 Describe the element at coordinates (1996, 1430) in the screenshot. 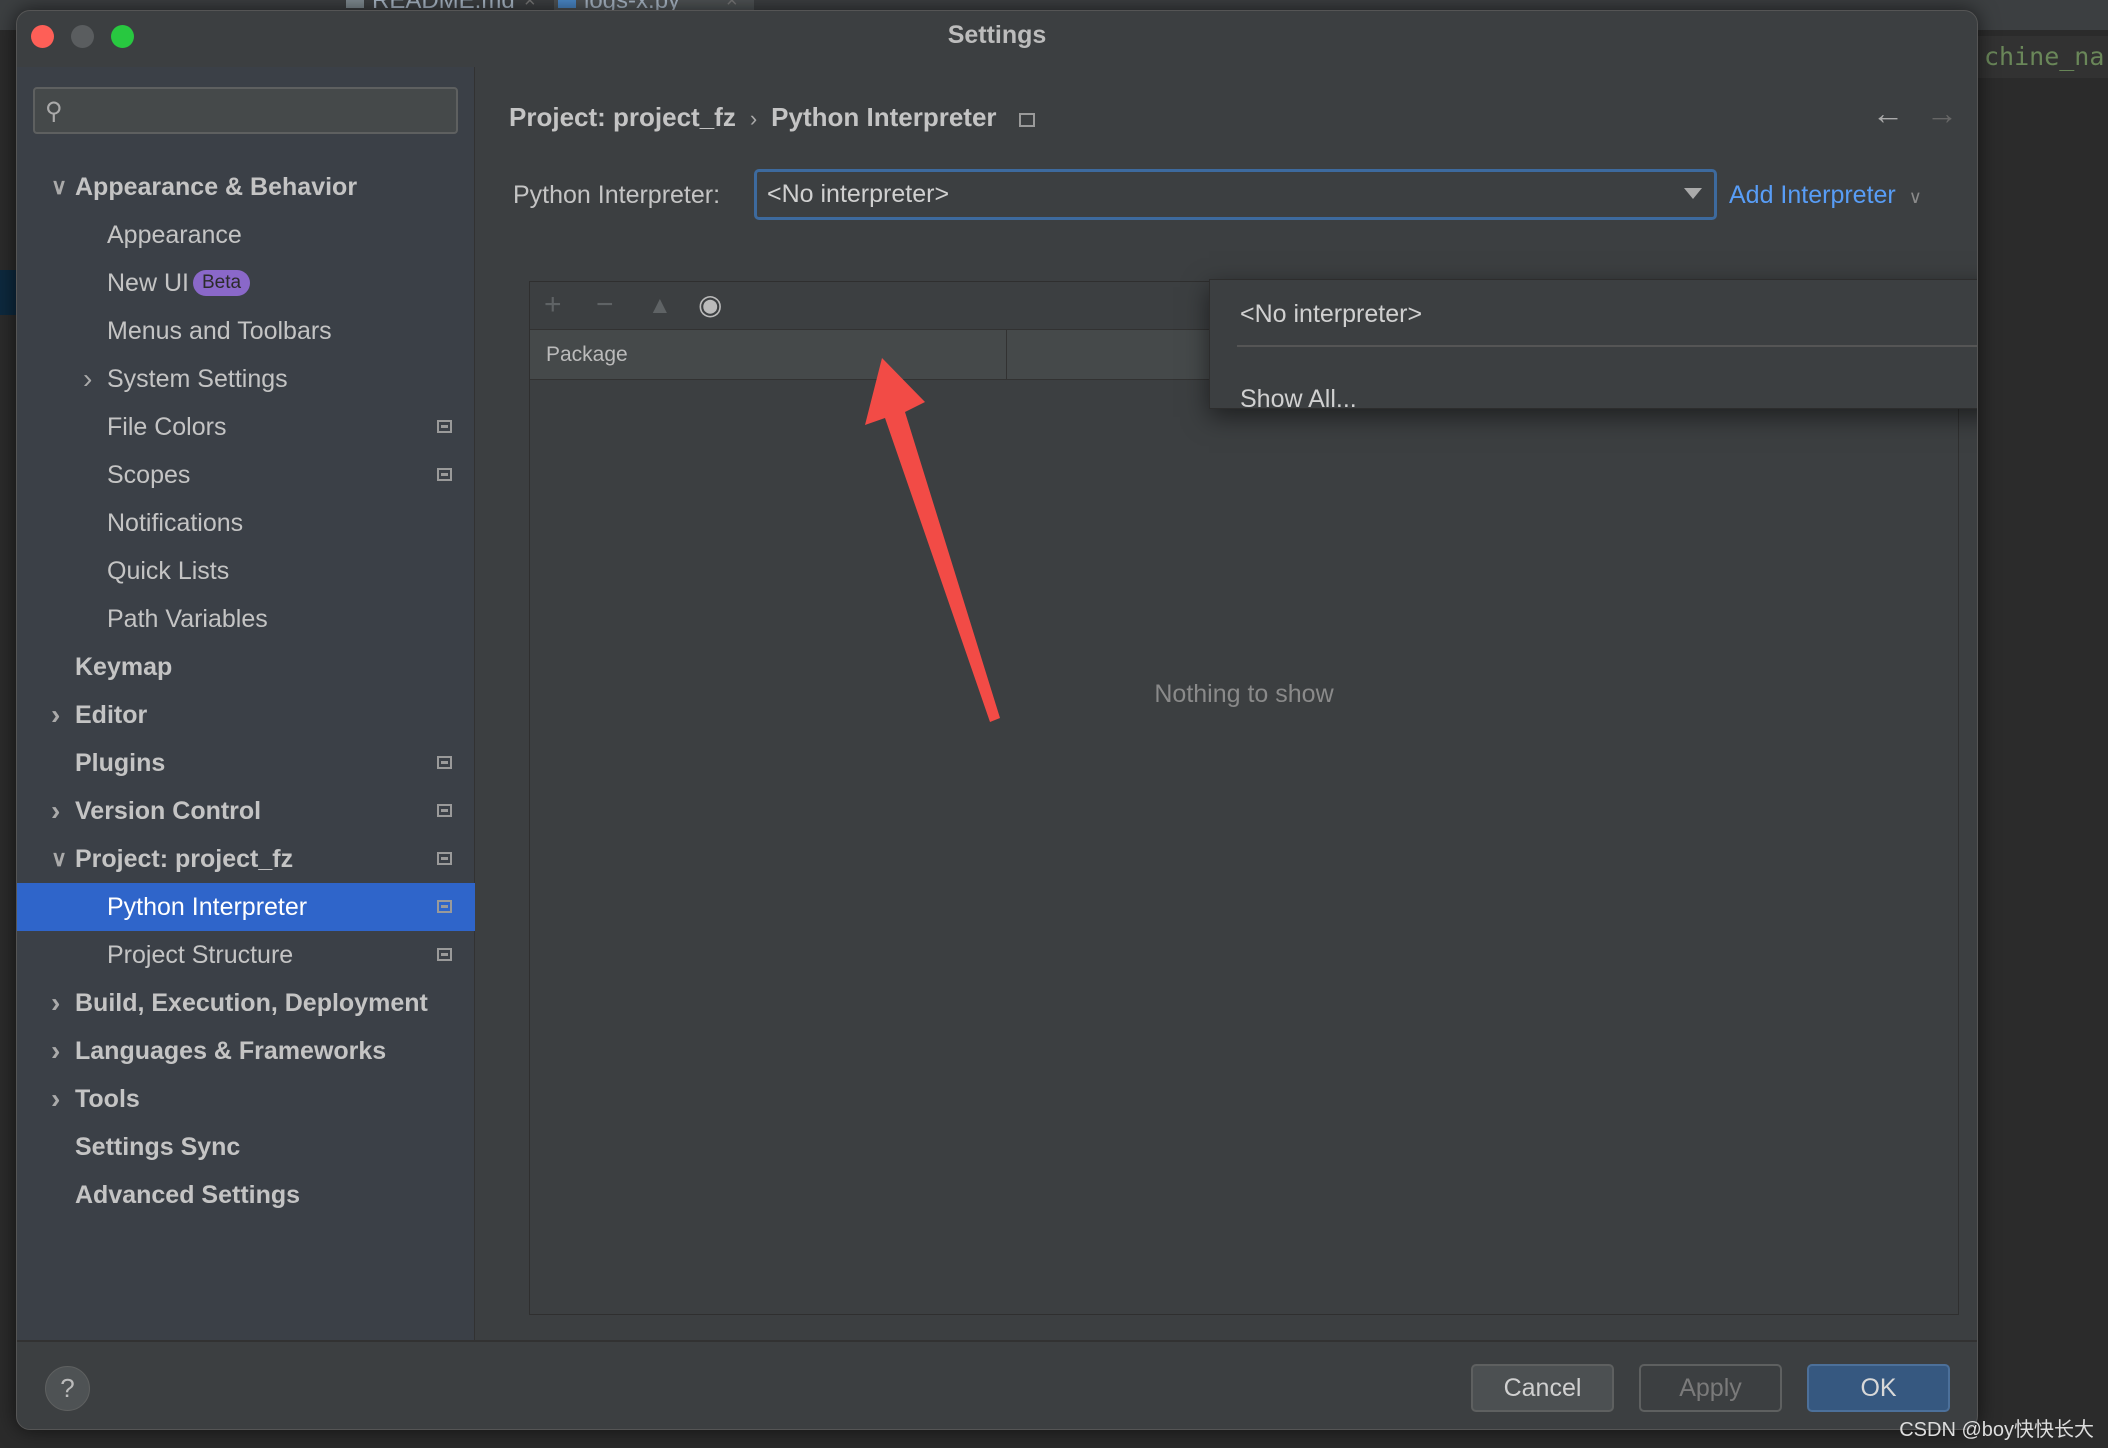

I see `watermark: CSDN @boy快快长大` at that location.